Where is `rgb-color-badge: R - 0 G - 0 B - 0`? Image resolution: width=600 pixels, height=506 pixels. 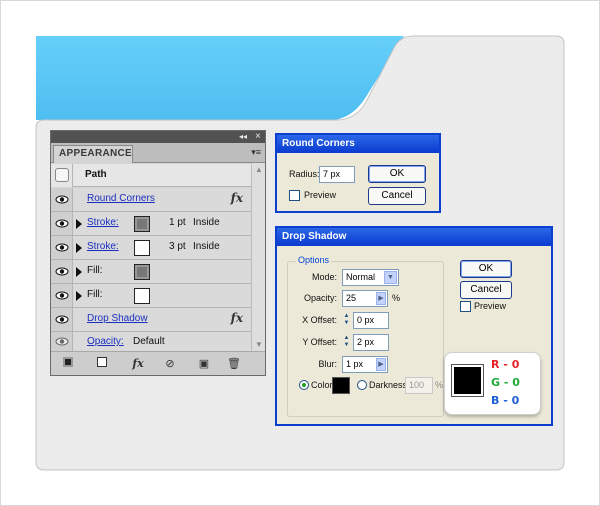
rgb-color-badge: R - 0 G - 0 B - 0 is located at coordinates (492, 383).